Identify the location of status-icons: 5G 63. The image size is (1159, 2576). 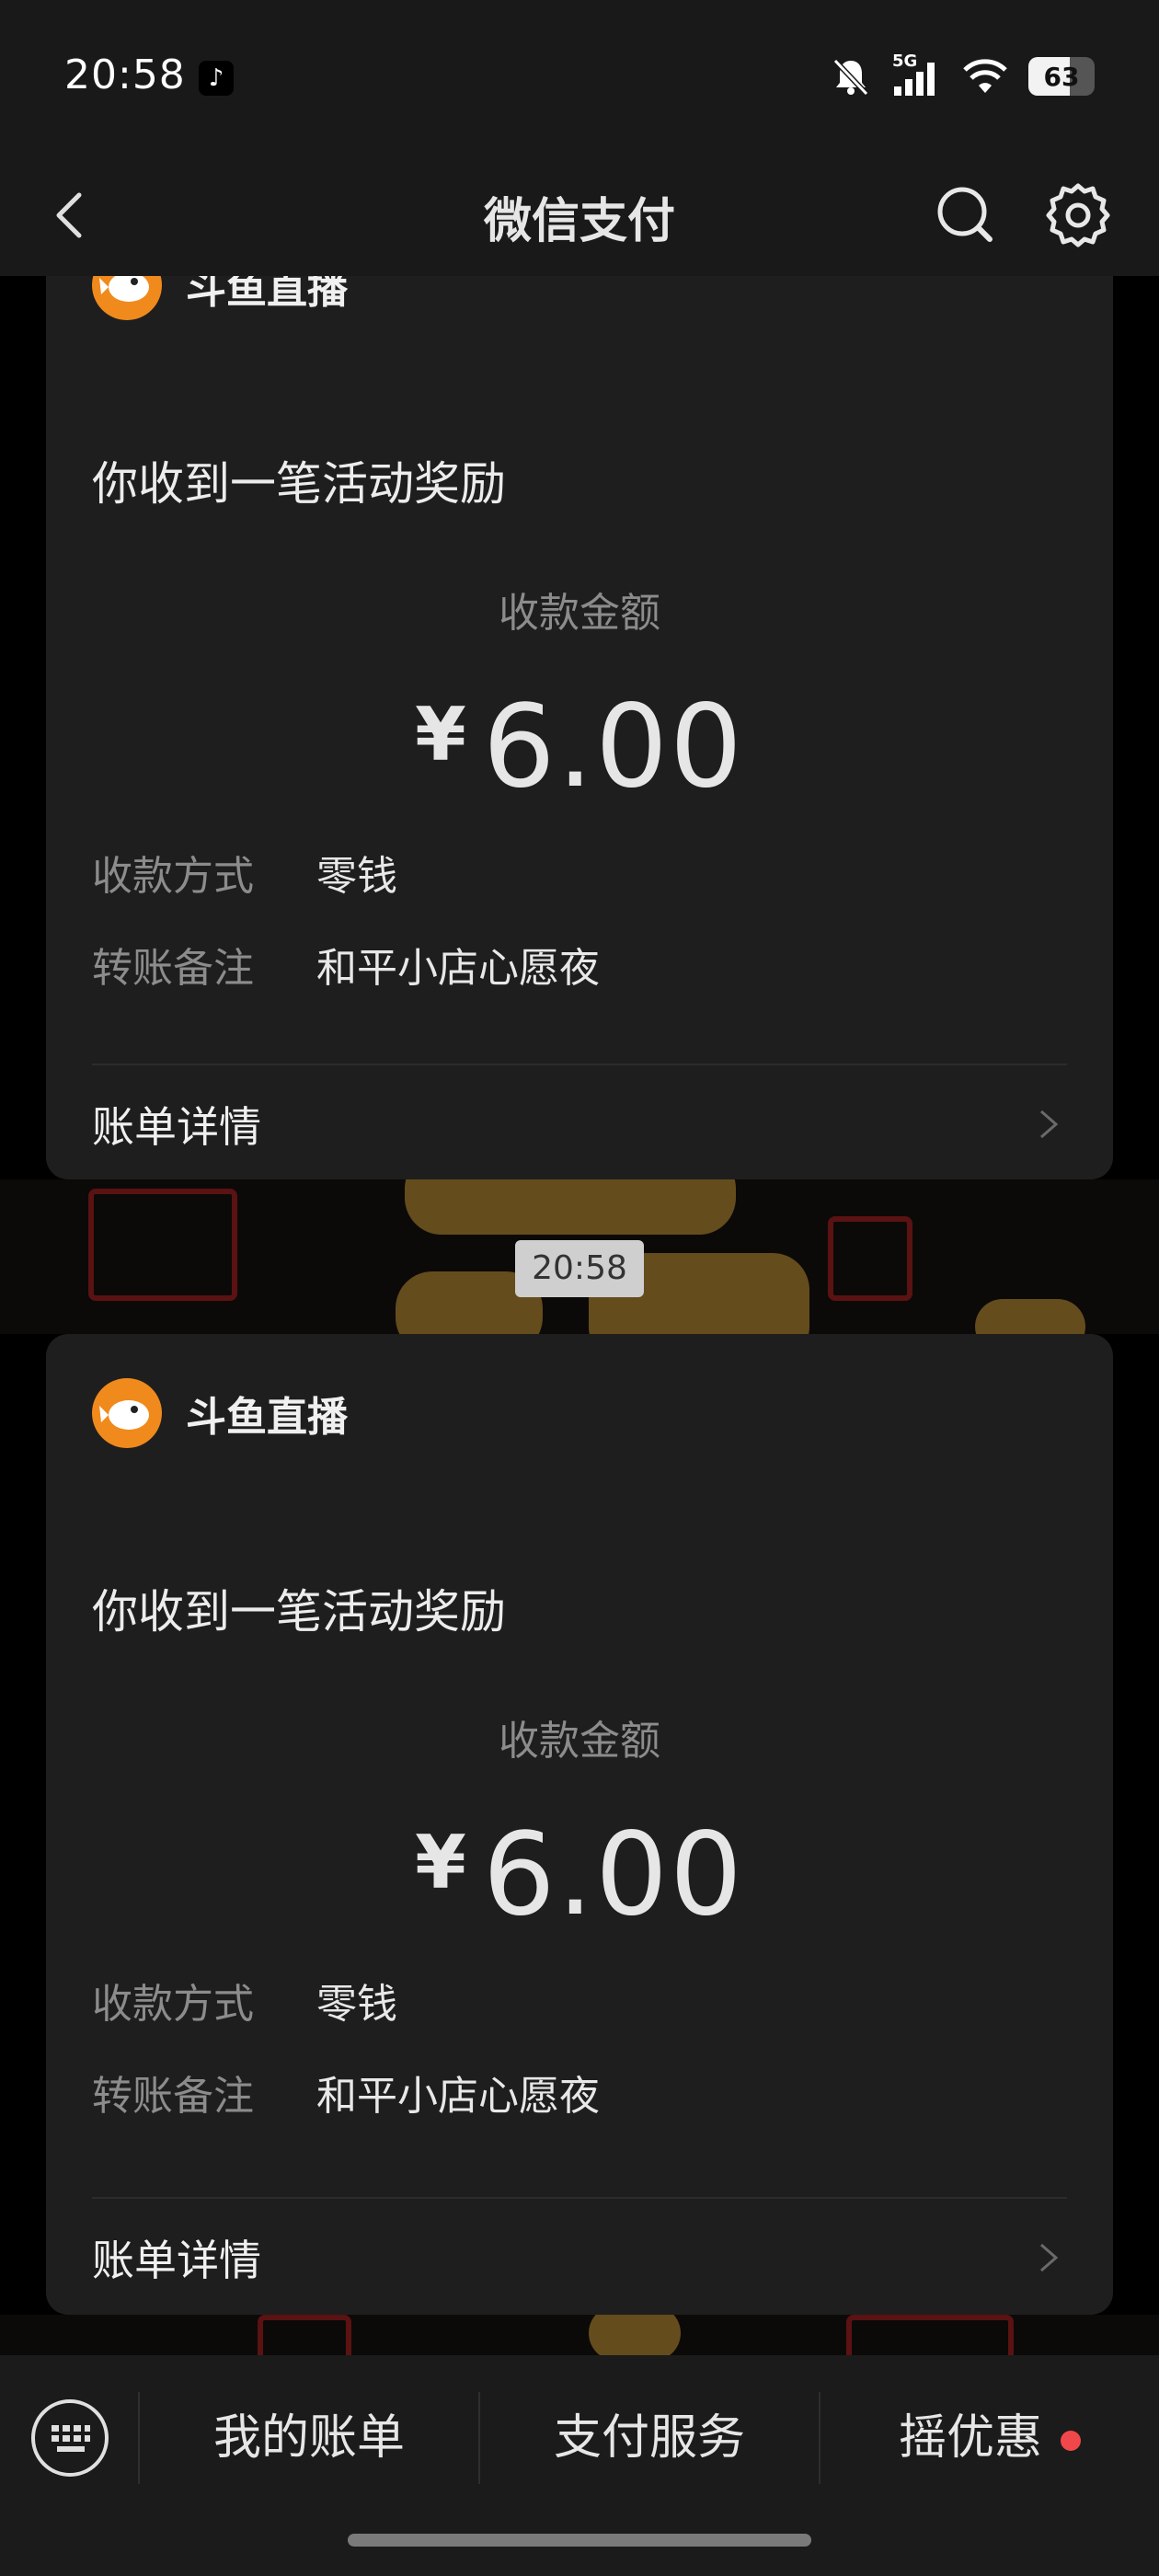
(962, 75).